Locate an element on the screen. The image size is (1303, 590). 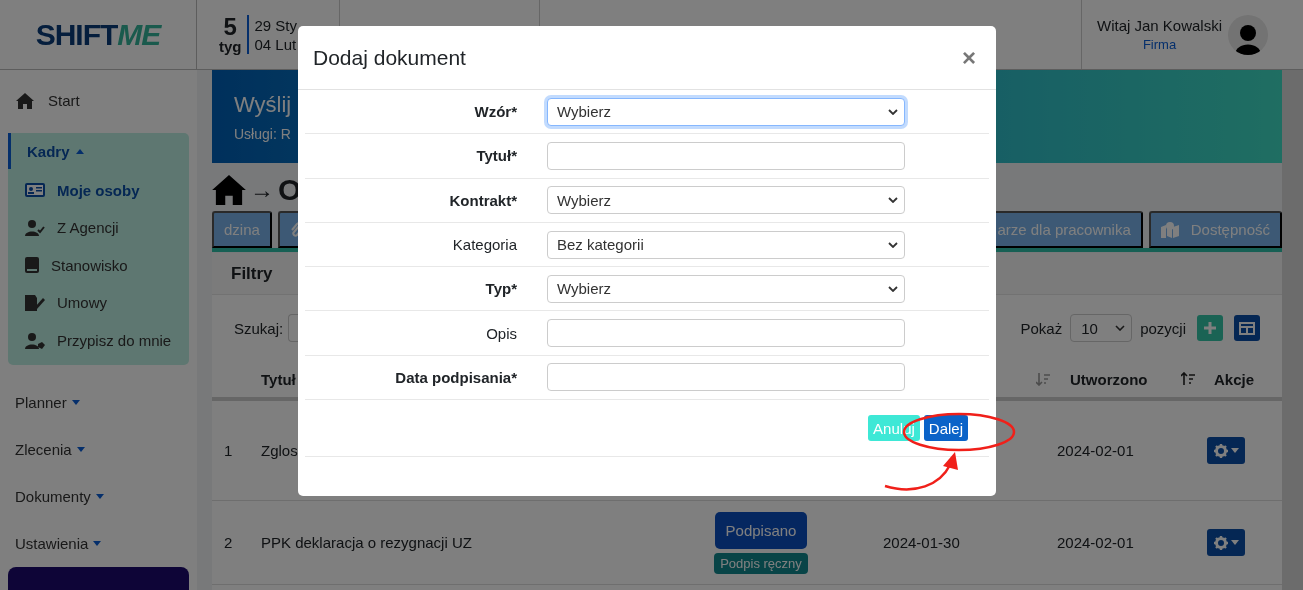
next-button: Dalej is located at coordinates (945, 428).